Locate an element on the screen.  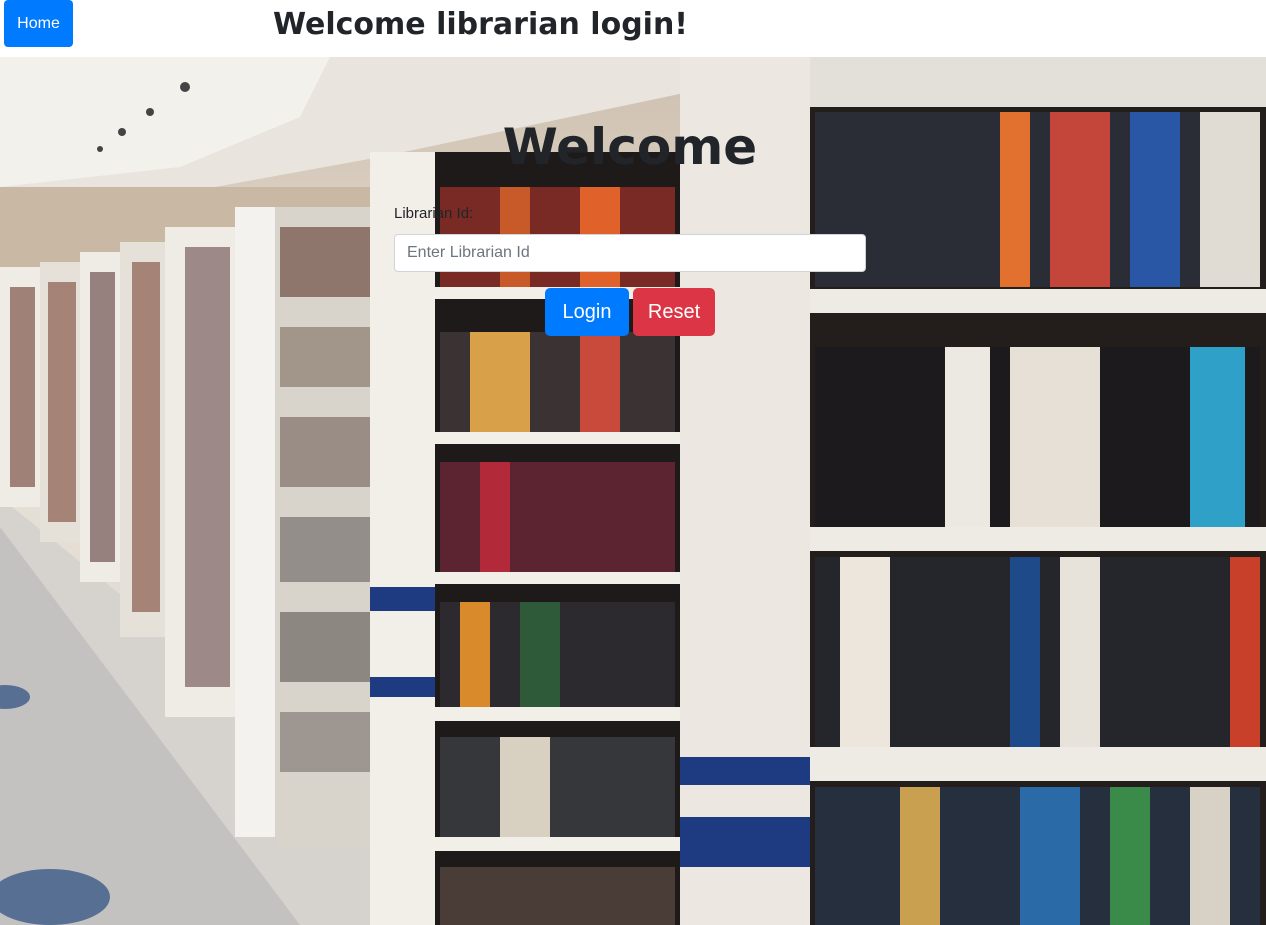
reset-button: Reset is located at coordinates (674, 312).